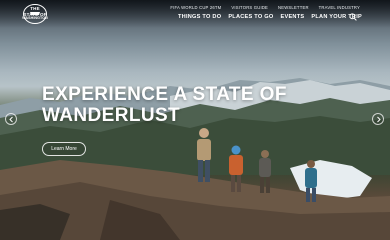 This screenshot has height=240, width=390. What do you see at coordinates (339, 7) in the screenshot?
I see `utility-link-travel-industry: TRAVEL INDUSTRY` at bounding box center [339, 7].